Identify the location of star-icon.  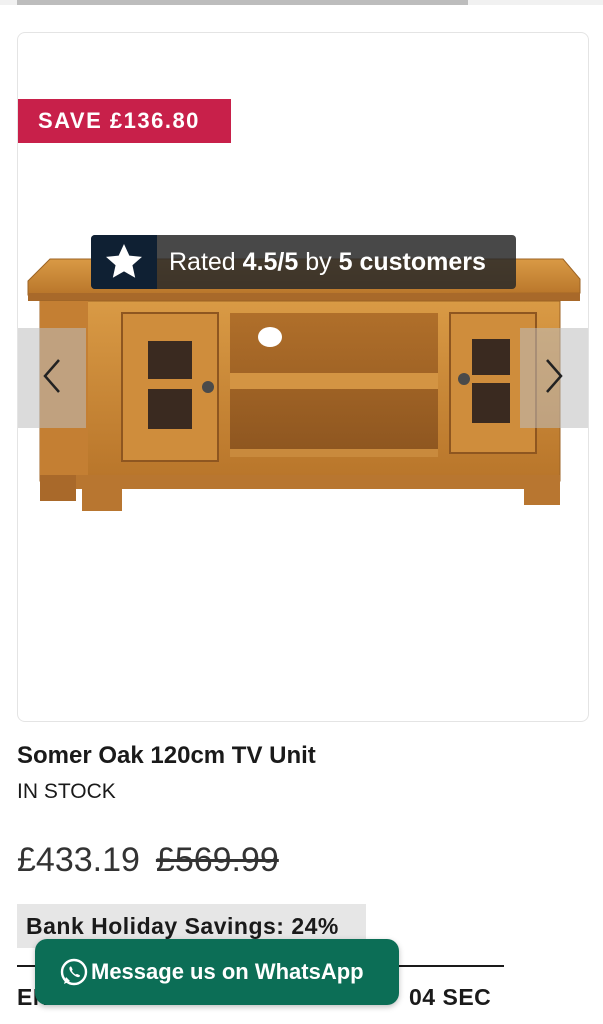
(124, 262).